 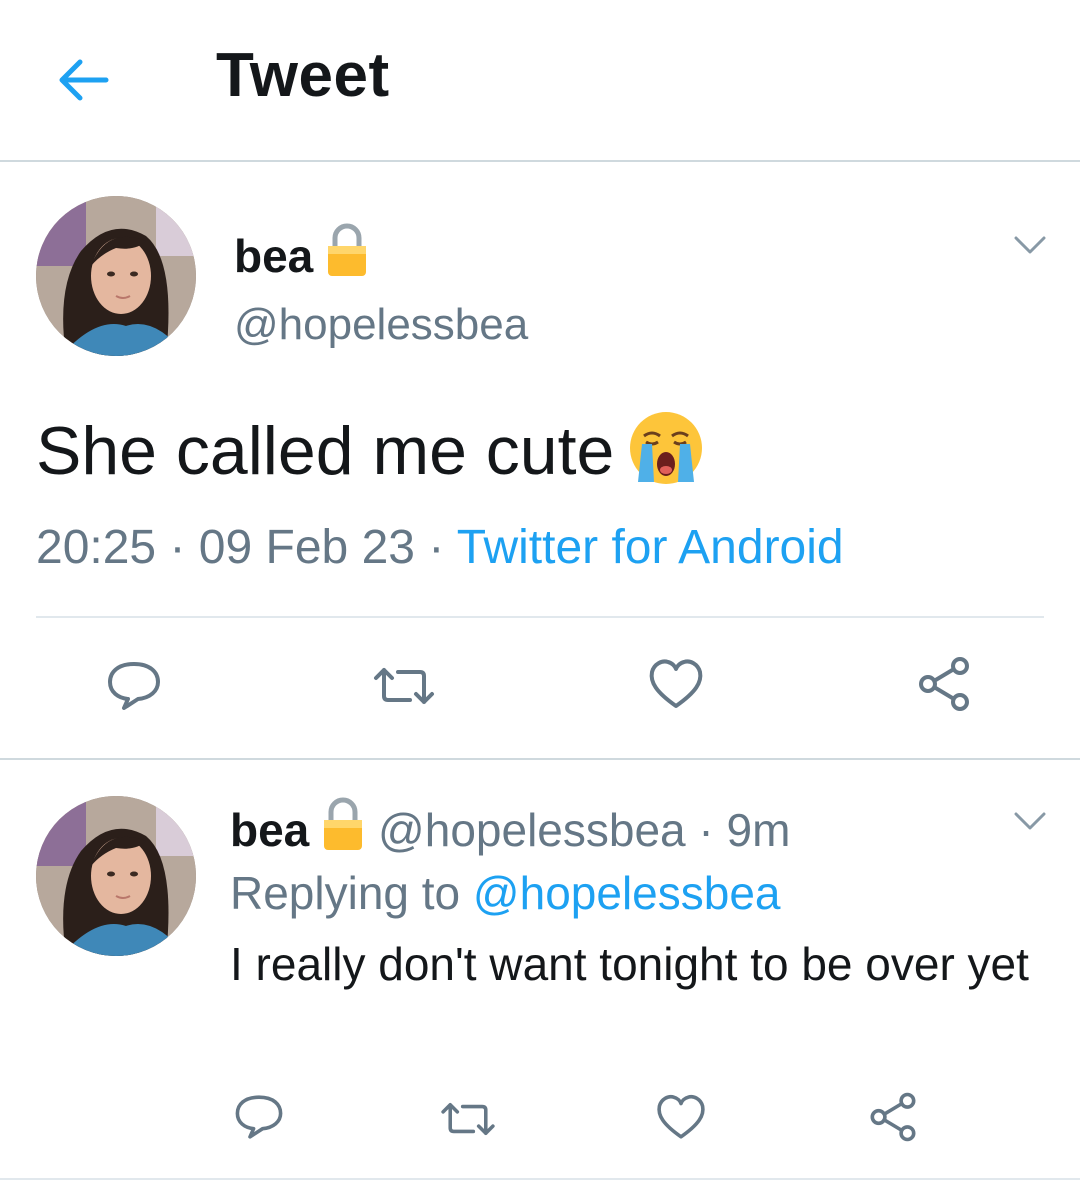 I want to click on crying-face-icon, so click(x=666, y=456).